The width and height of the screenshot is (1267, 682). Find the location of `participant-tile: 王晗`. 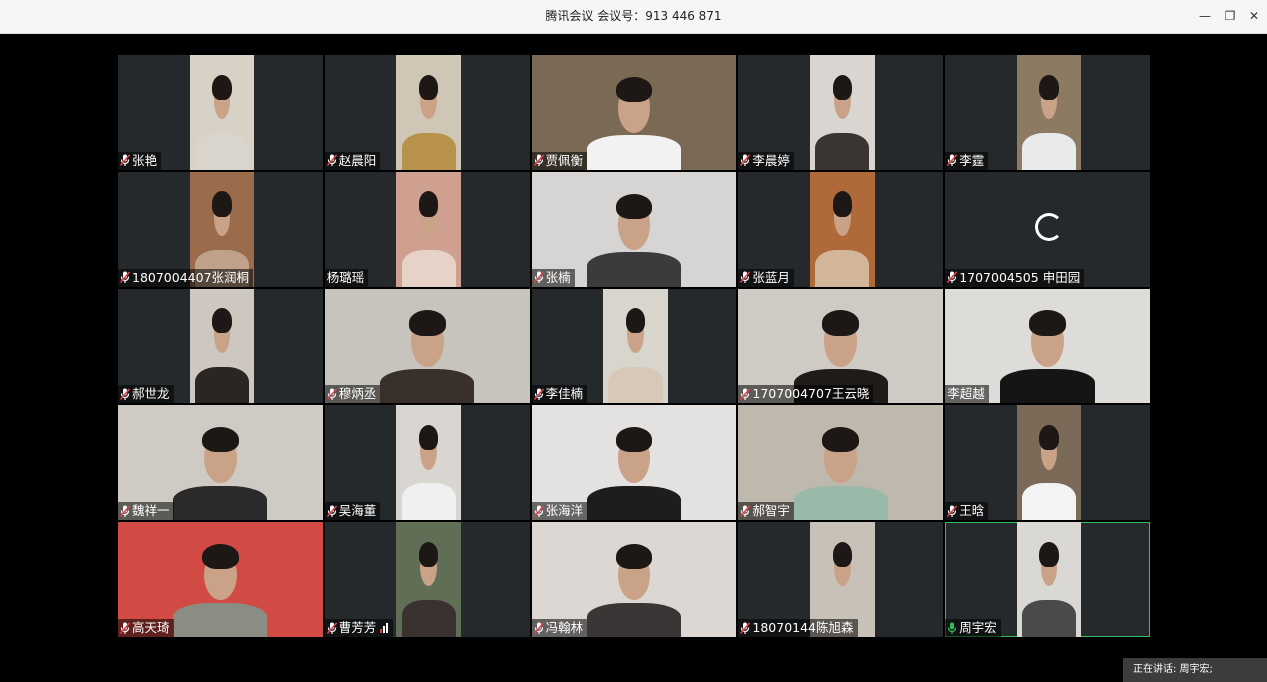

participant-tile: 王晗 is located at coordinates (1047, 463).